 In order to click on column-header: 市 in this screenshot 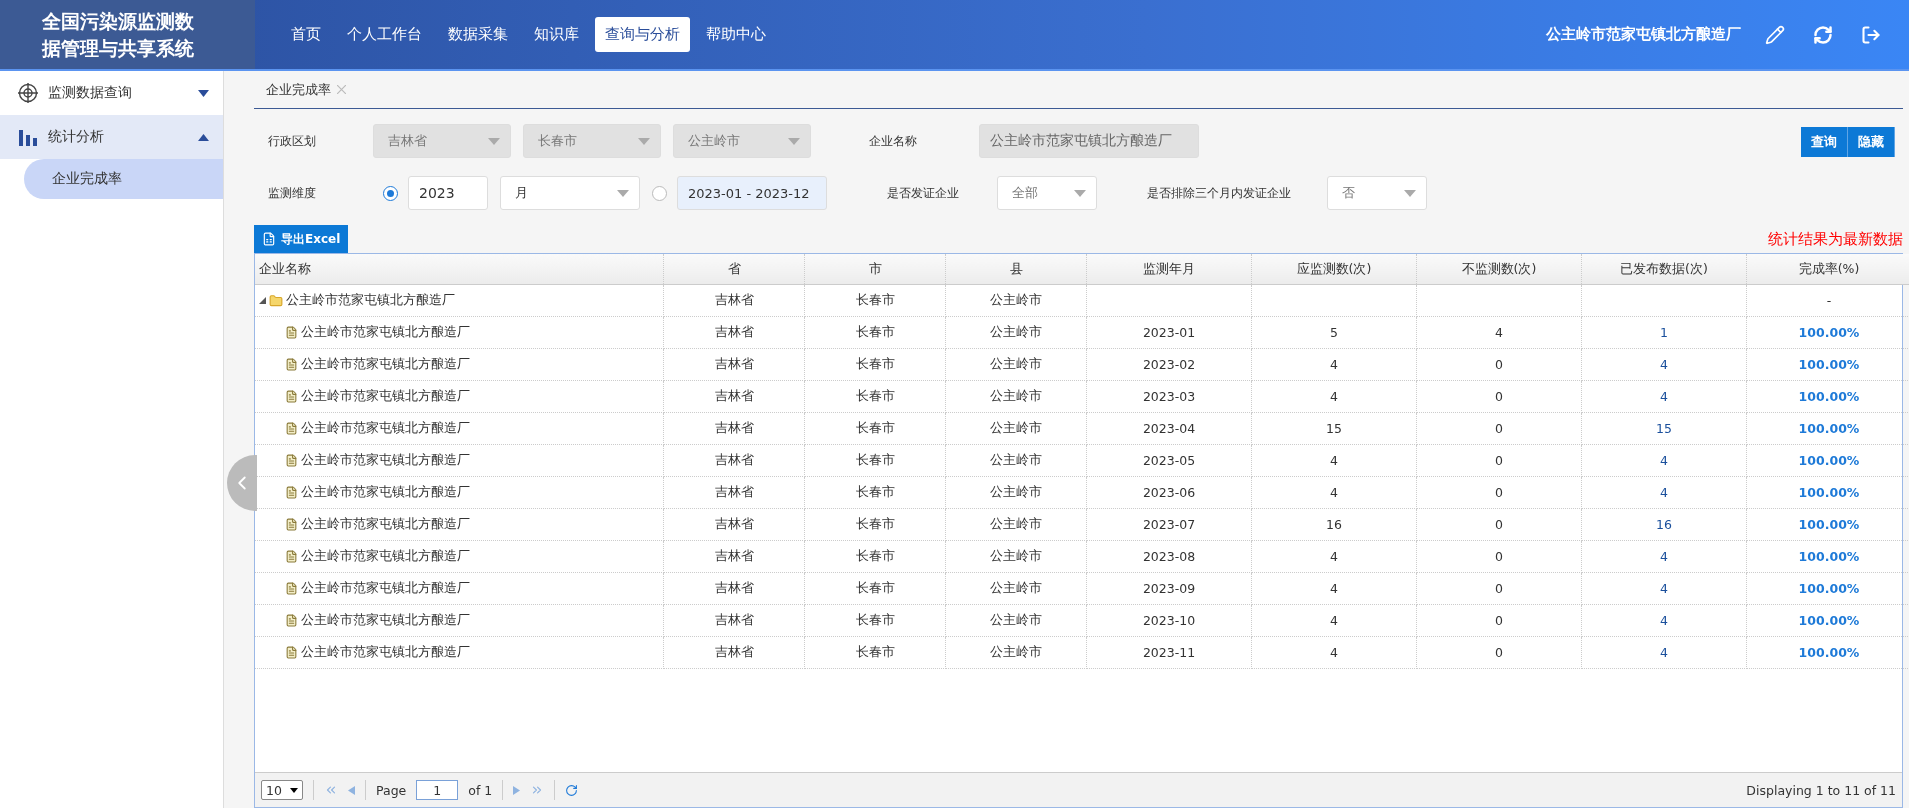, I will do `click(875, 269)`.